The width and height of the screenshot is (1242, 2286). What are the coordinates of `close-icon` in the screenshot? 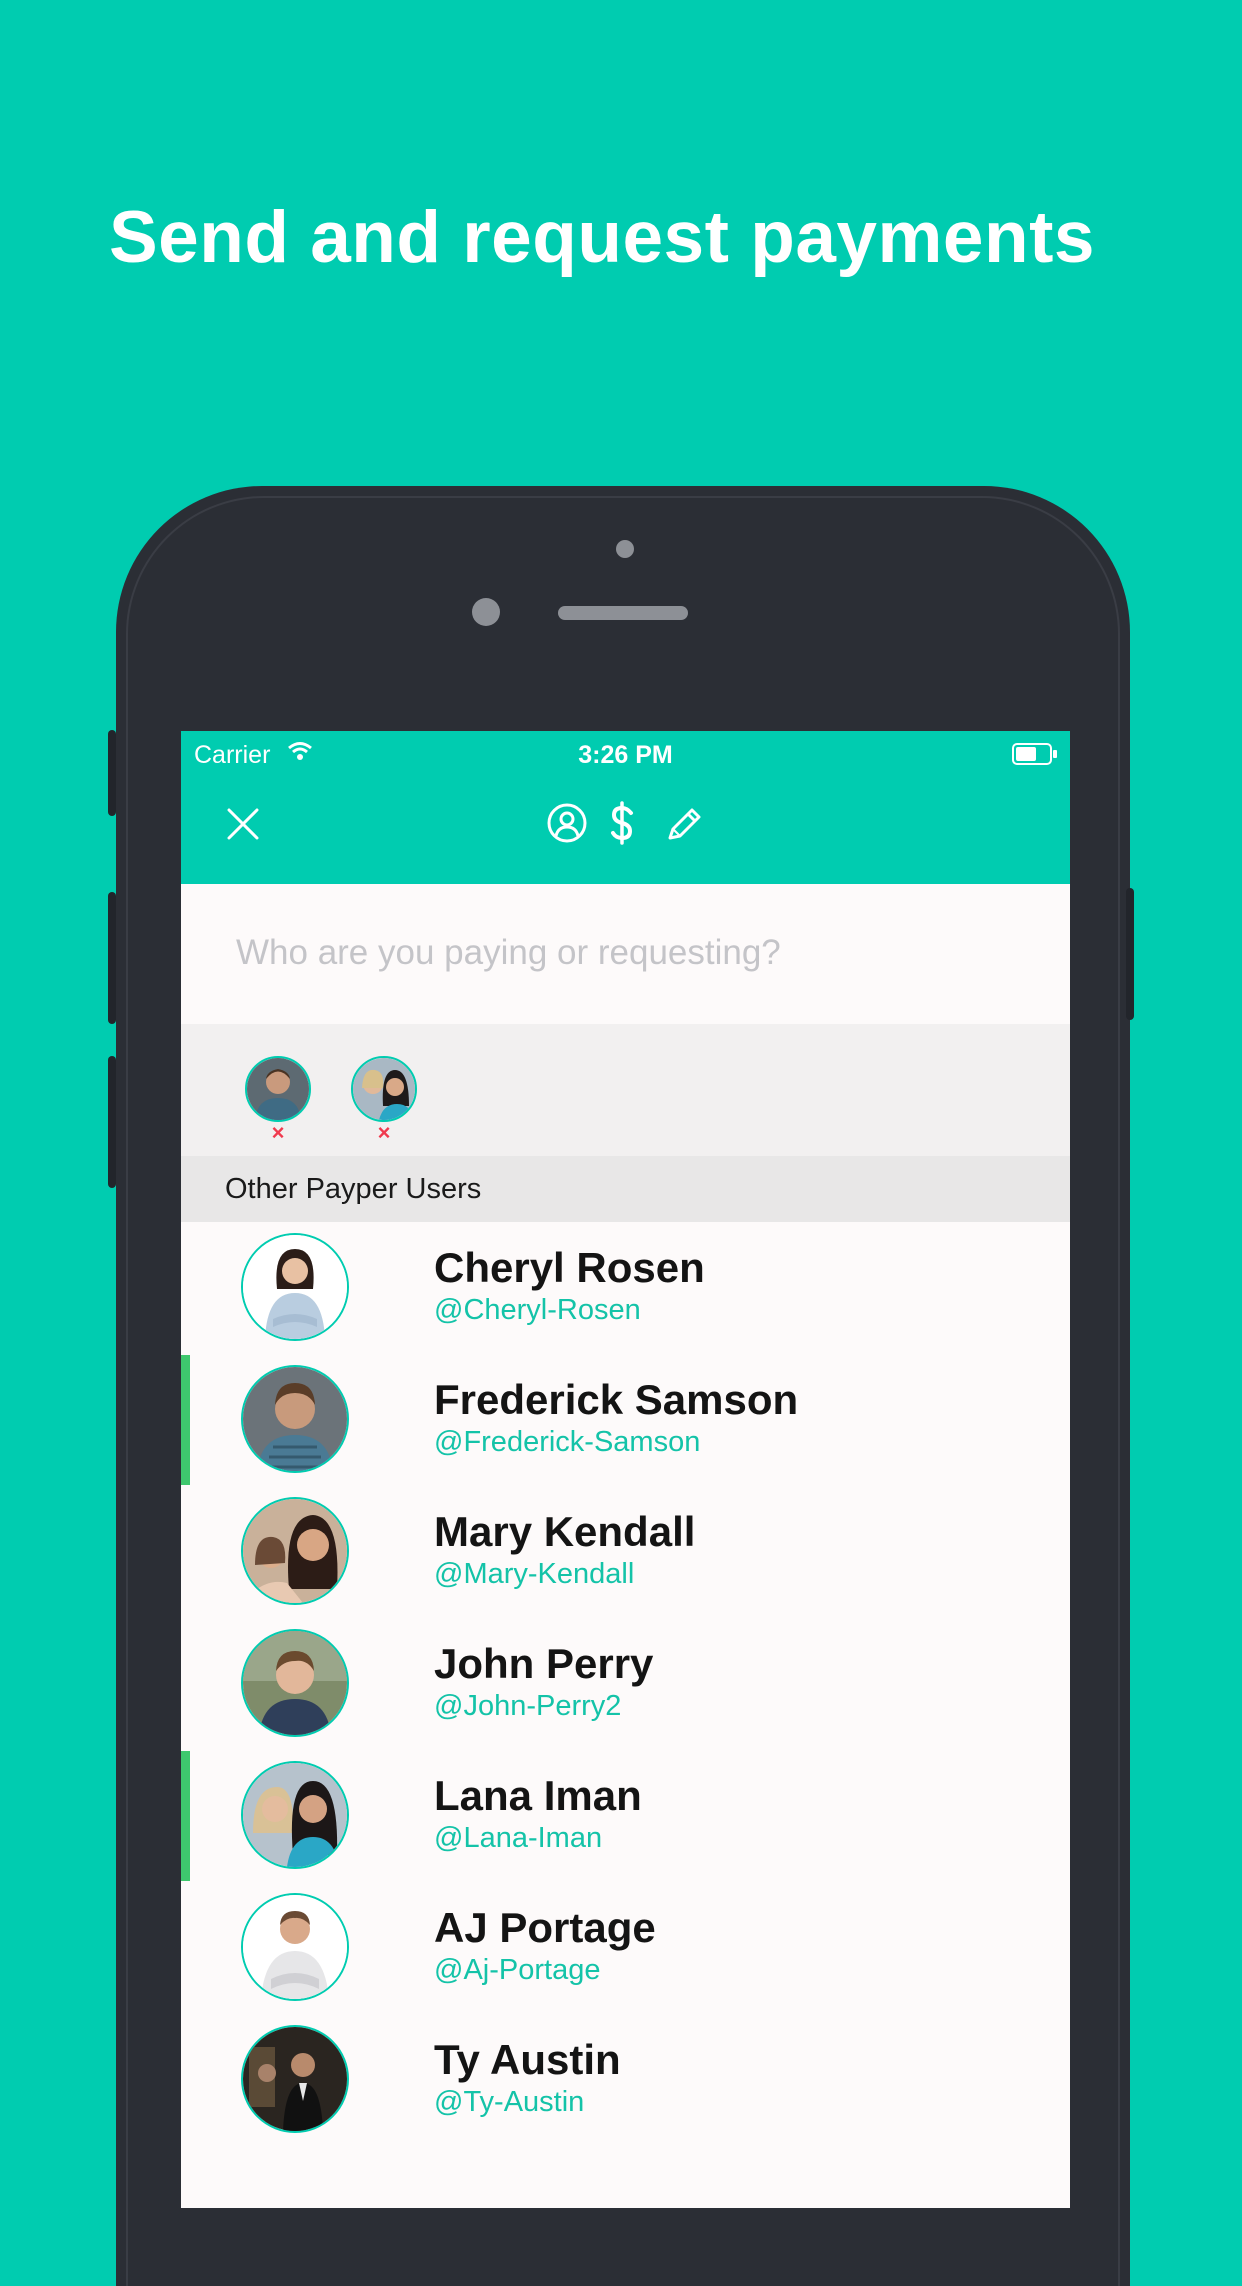 It's located at (243, 824).